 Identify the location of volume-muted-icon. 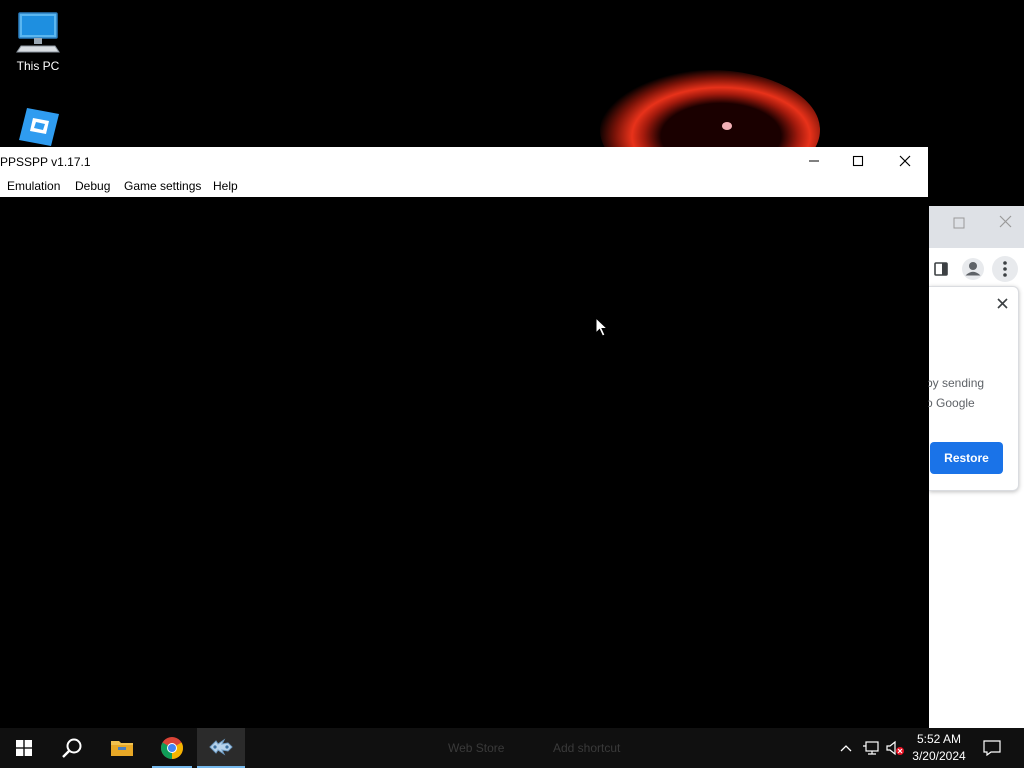
(895, 748).